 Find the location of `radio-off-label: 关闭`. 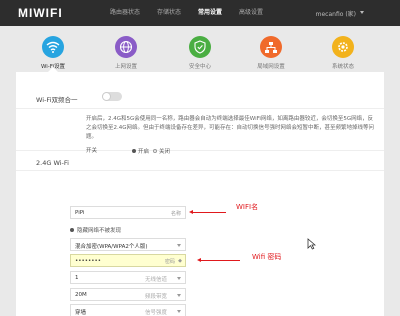

radio-off-label: 关闭 is located at coordinates (165, 152).